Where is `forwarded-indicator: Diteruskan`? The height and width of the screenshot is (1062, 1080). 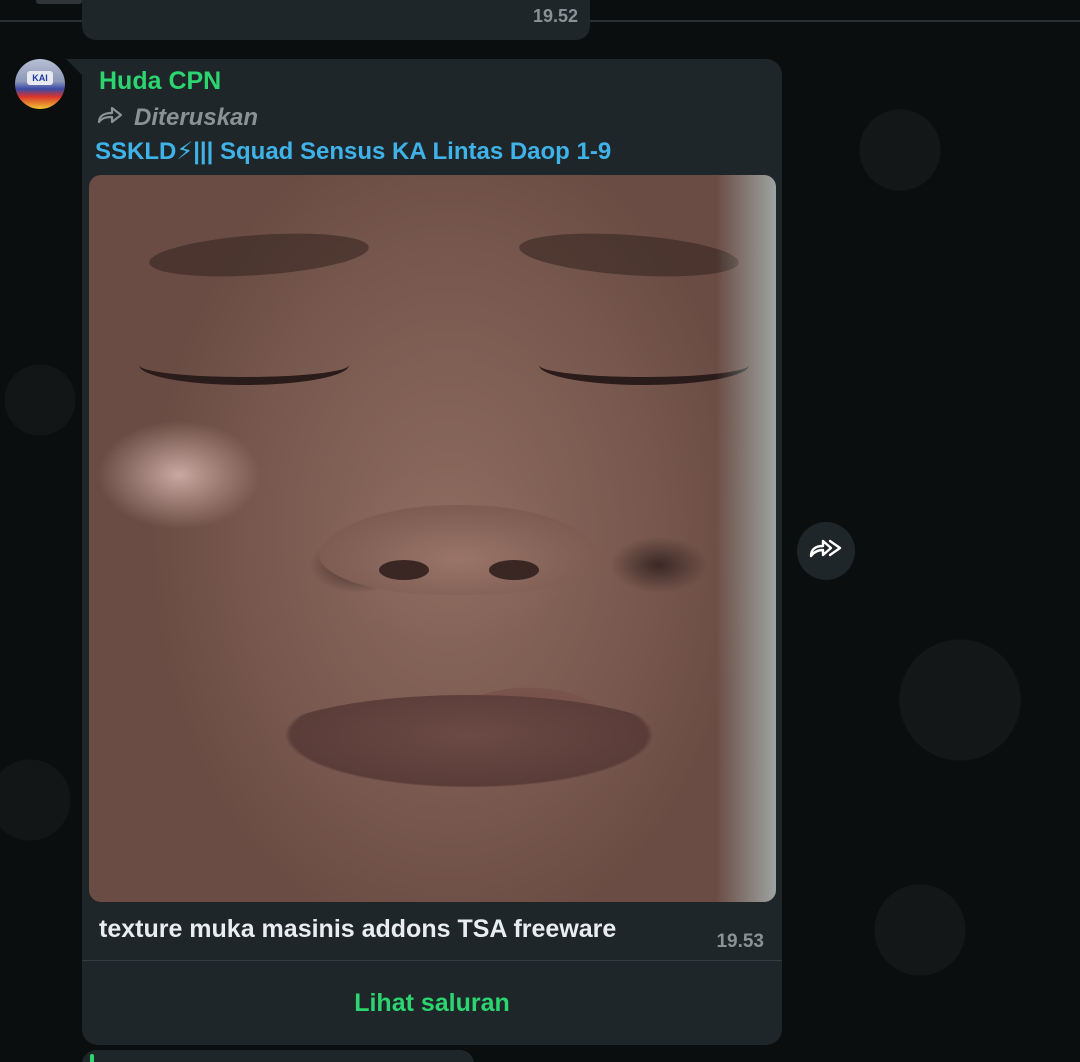
forwarded-indicator: Diteruskan is located at coordinates (177, 118).